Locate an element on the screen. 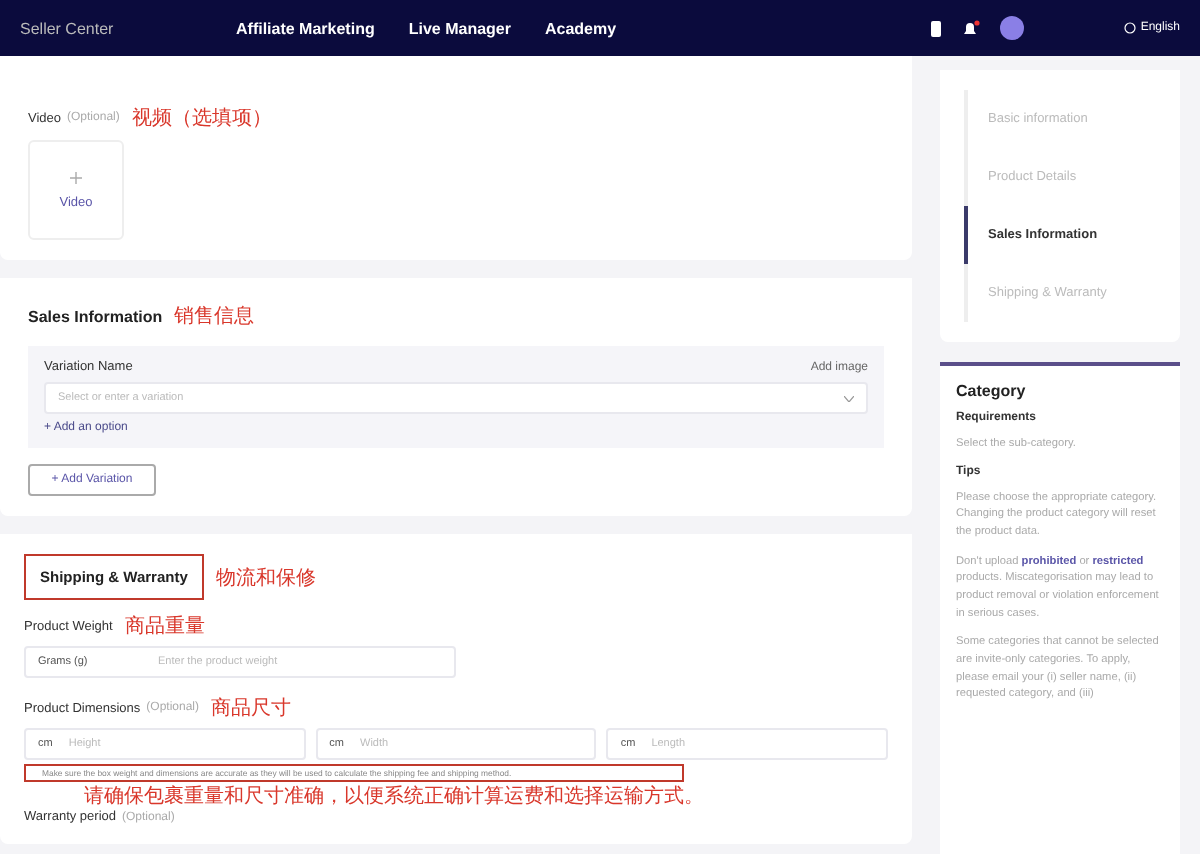 Image resolution: width=1200 pixels, height=854 pixels. plus-icon is located at coordinates (76, 177).